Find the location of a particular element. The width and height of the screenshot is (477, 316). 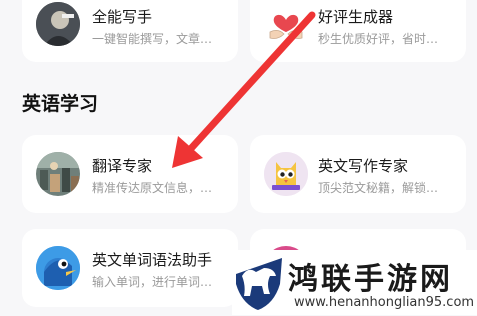

heart-hands-icon is located at coordinates (286, 24).